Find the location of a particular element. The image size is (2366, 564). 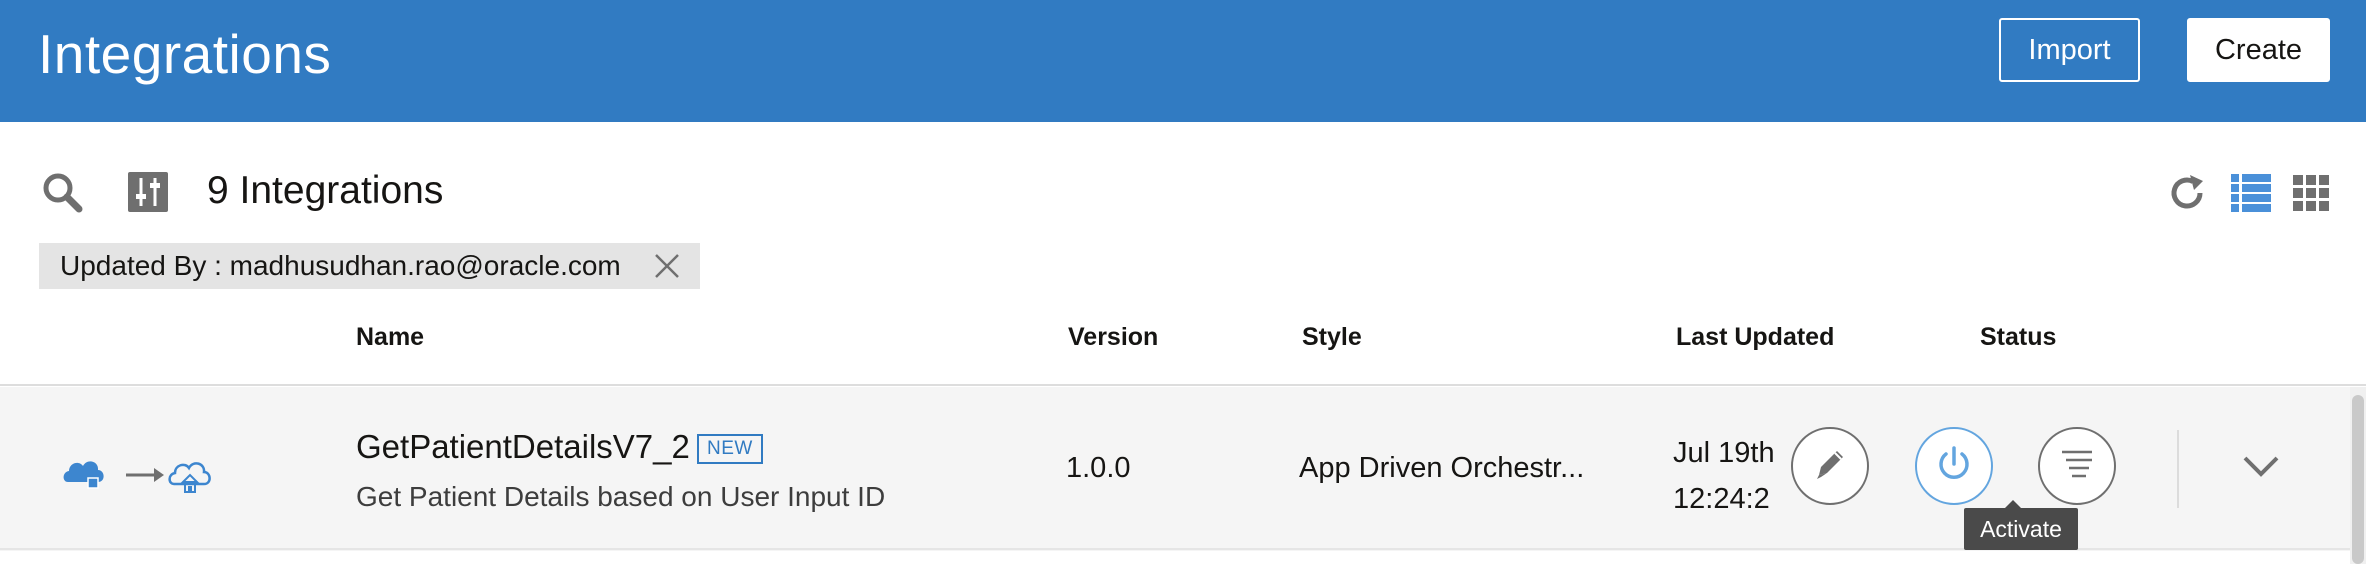

integration-name: GetPatientDetailsV7_2 is located at coordinates (523, 447).